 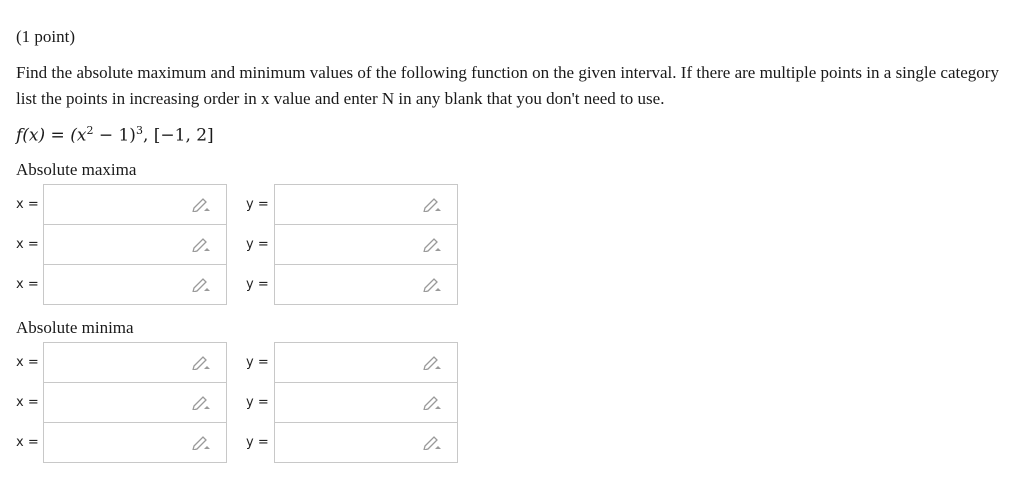 I want to click on formula-interval: , [−1, 2], so click(x=178, y=135).